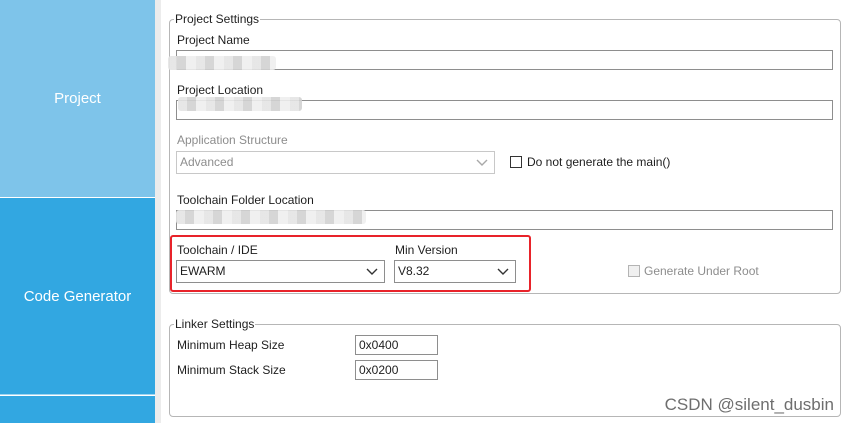 The image size is (848, 423). What do you see at coordinates (516, 162) in the screenshot?
I see `no-main-checkbox` at bounding box center [516, 162].